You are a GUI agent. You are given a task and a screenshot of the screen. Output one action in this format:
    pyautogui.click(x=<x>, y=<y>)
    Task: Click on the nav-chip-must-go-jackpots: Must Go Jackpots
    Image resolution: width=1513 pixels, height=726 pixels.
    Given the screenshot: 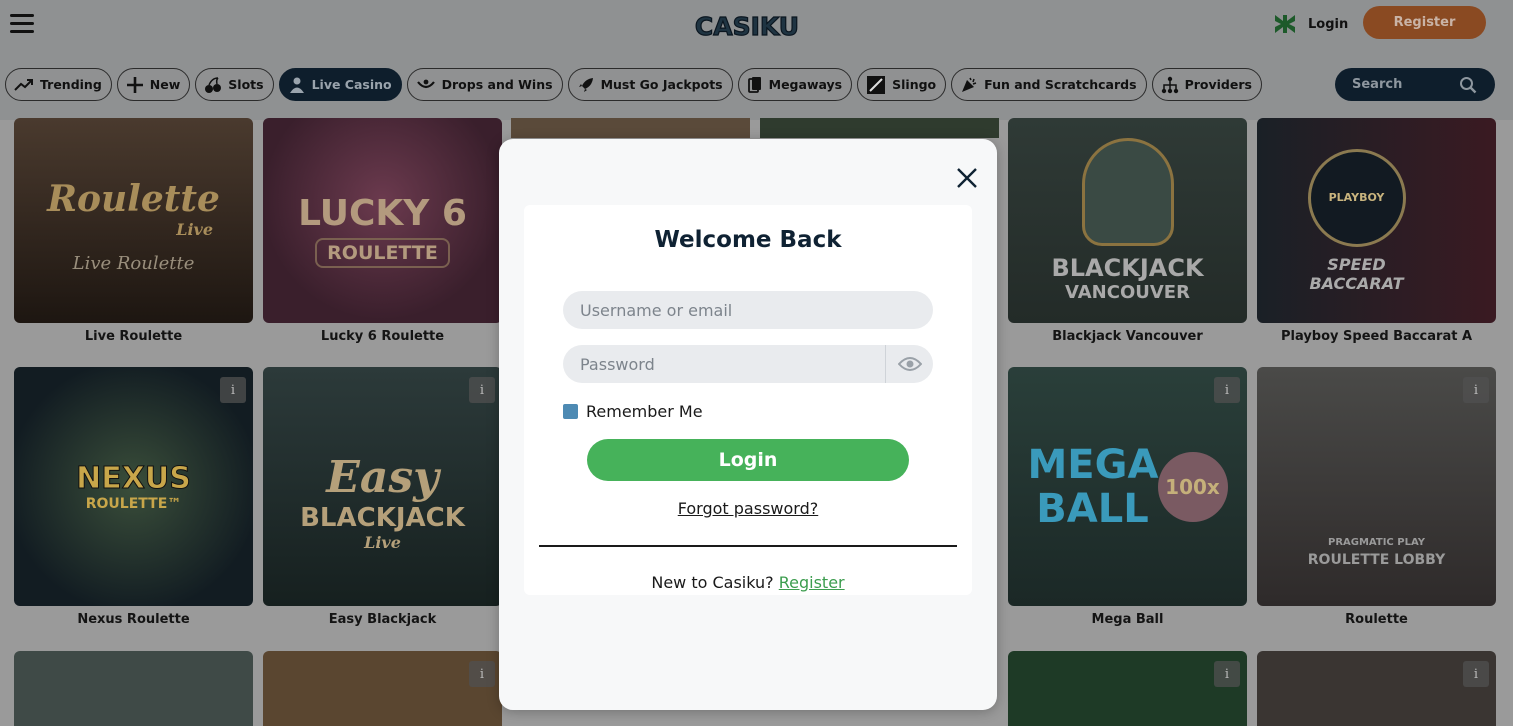 What is the action you would take?
    pyautogui.click(x=650, y=84)
    